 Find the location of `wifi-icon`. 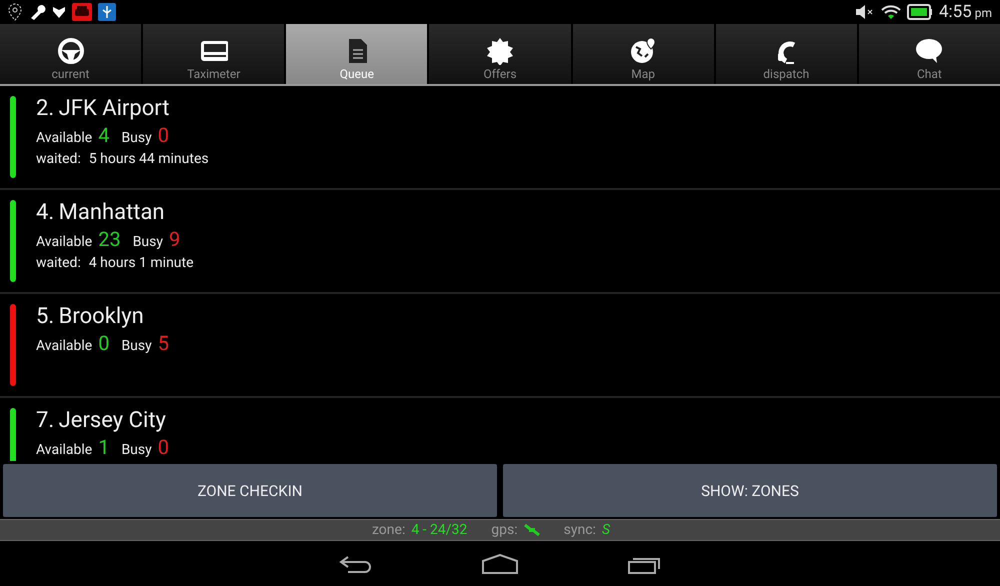

wifi-icon is located at coordinates (890, 12).